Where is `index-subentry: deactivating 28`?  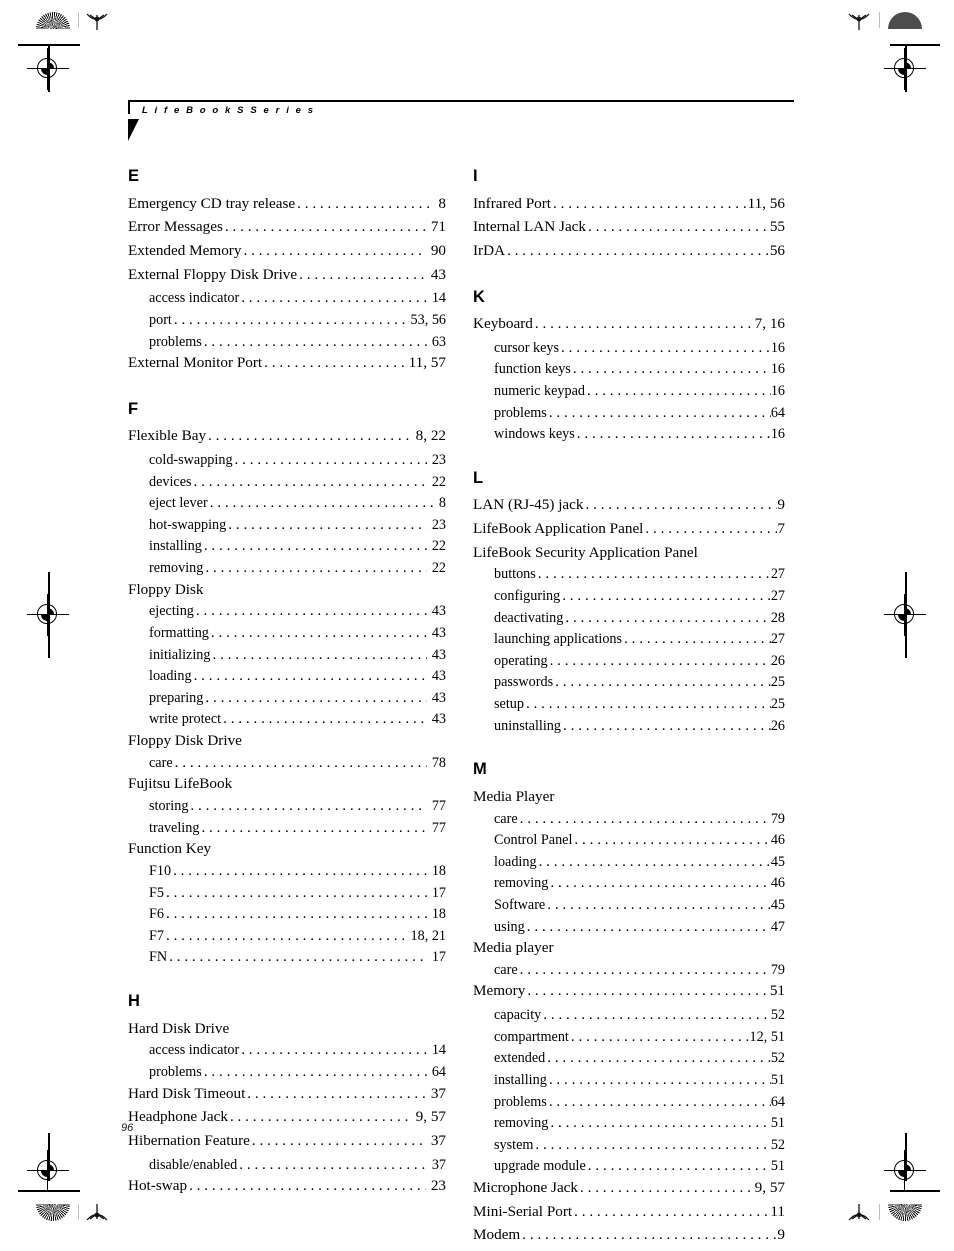
index-subentry: deactivating 28 is located at coordinates (629, 617).